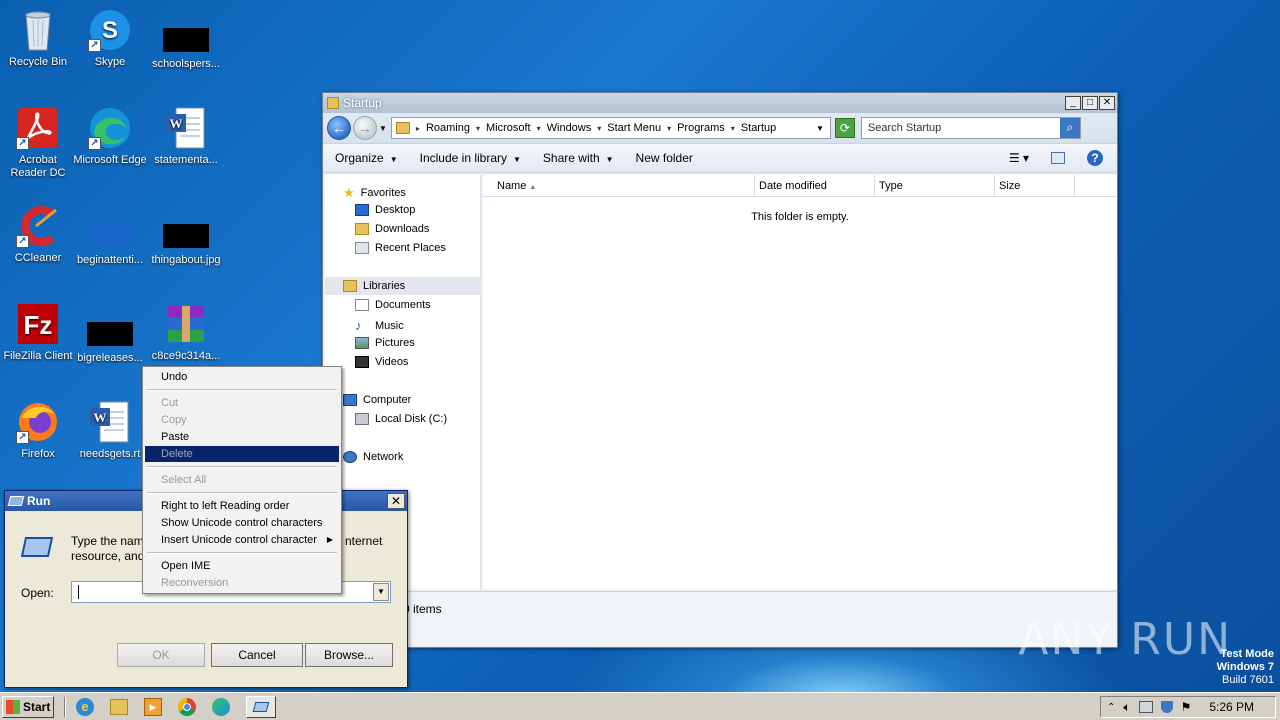 The image size is (1280, 720). Describe the element at coordinates (569, 128) in the screenshot. I see `breadcrumb-windows: Windows` at that location.